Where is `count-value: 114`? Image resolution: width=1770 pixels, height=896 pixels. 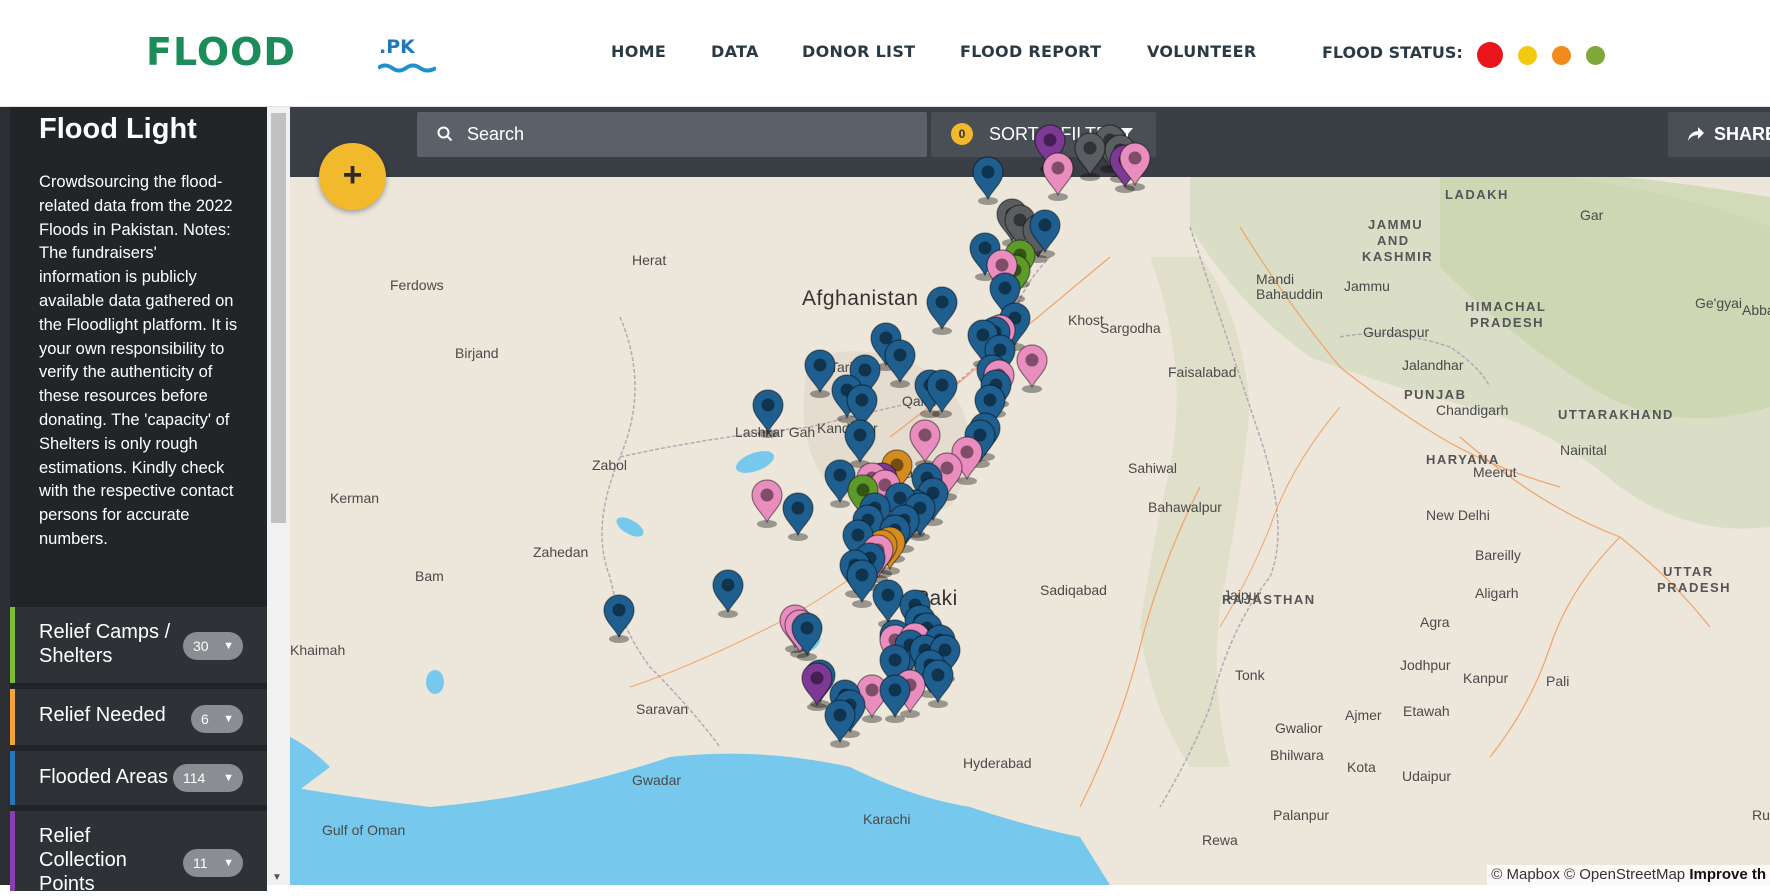
count-value: 114 is located at coordinates (194, 778).